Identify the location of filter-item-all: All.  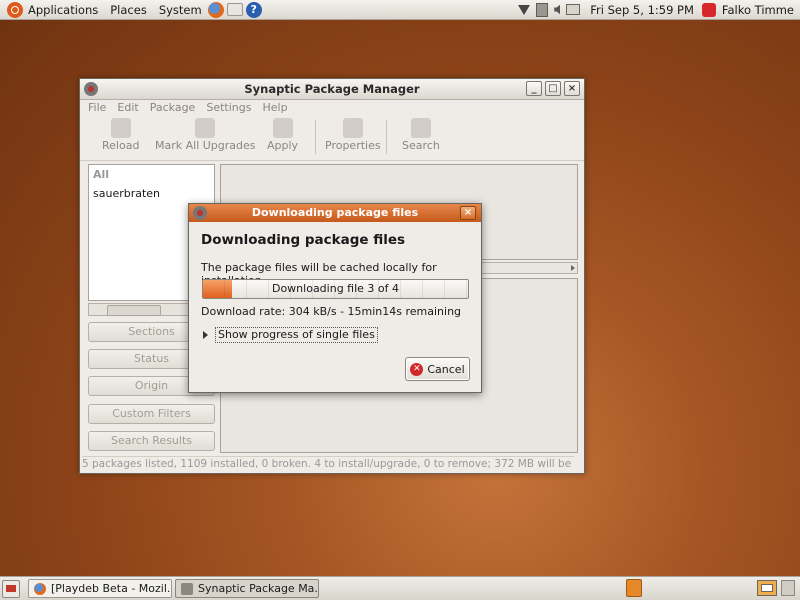
(151, 174).